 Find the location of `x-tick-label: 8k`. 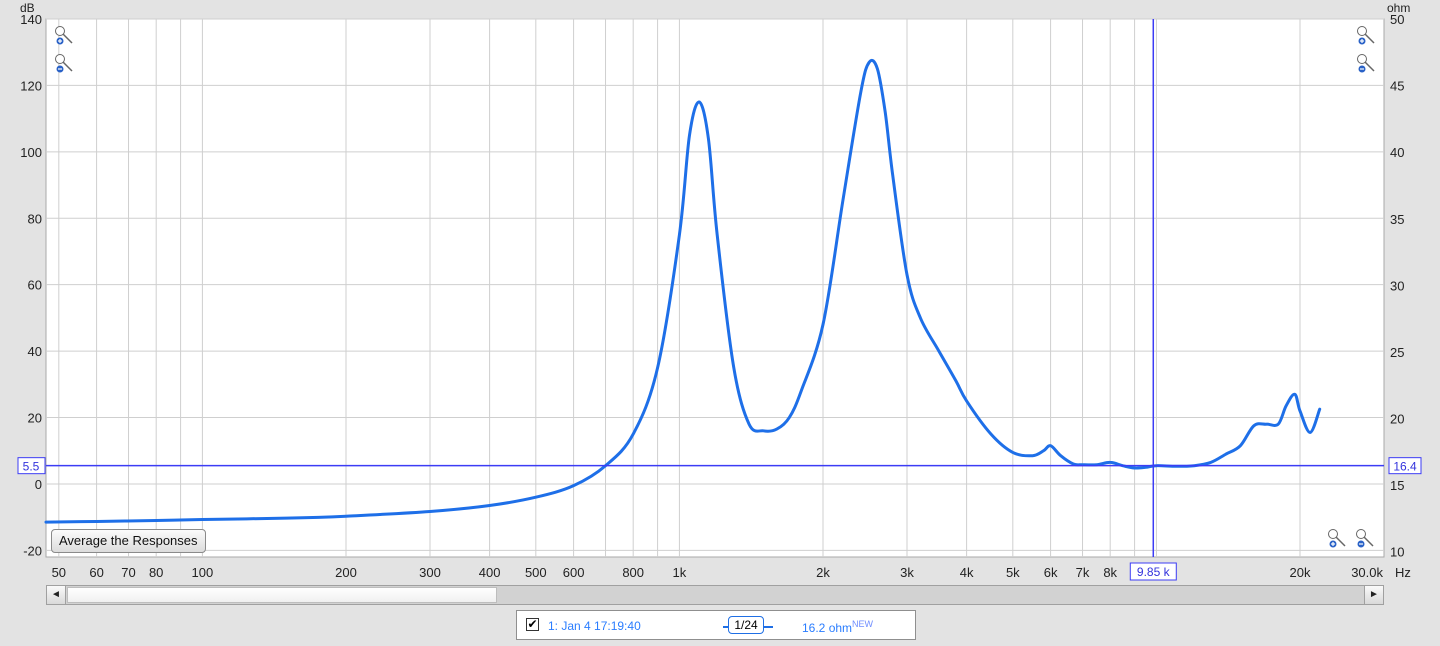

x-tick-label: 8k is located at coordinates (1110, 572).